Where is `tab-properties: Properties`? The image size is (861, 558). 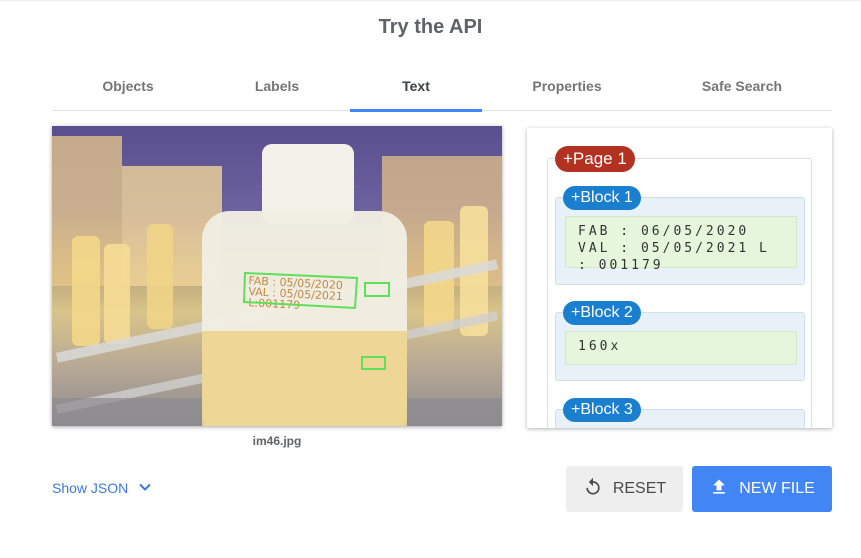 tab-properties: Properties is located at coordinates (567, 90).